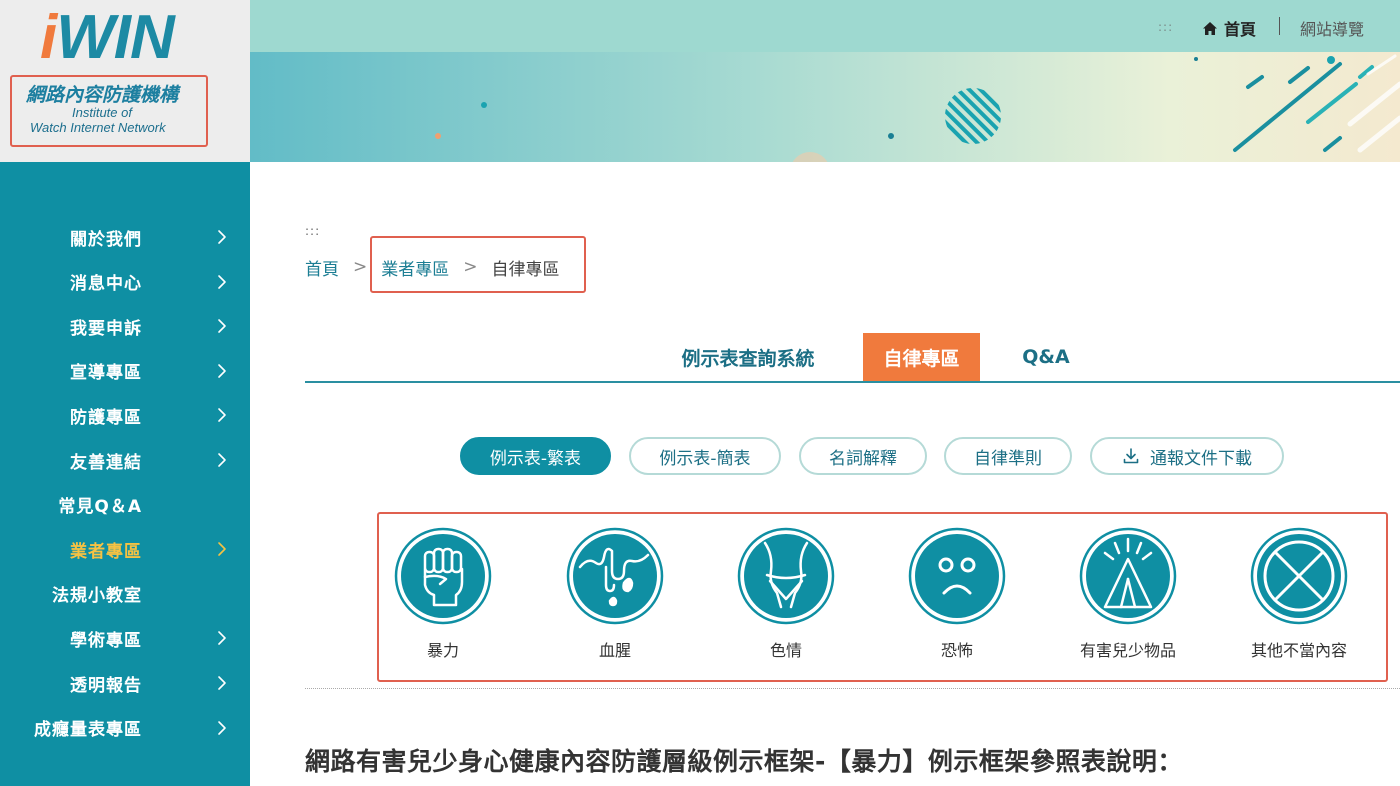 Image resolution: width=1400 pixels, height=786 pixels. I want to click on sidebar-item: 法規小教室, so click(125, 594).